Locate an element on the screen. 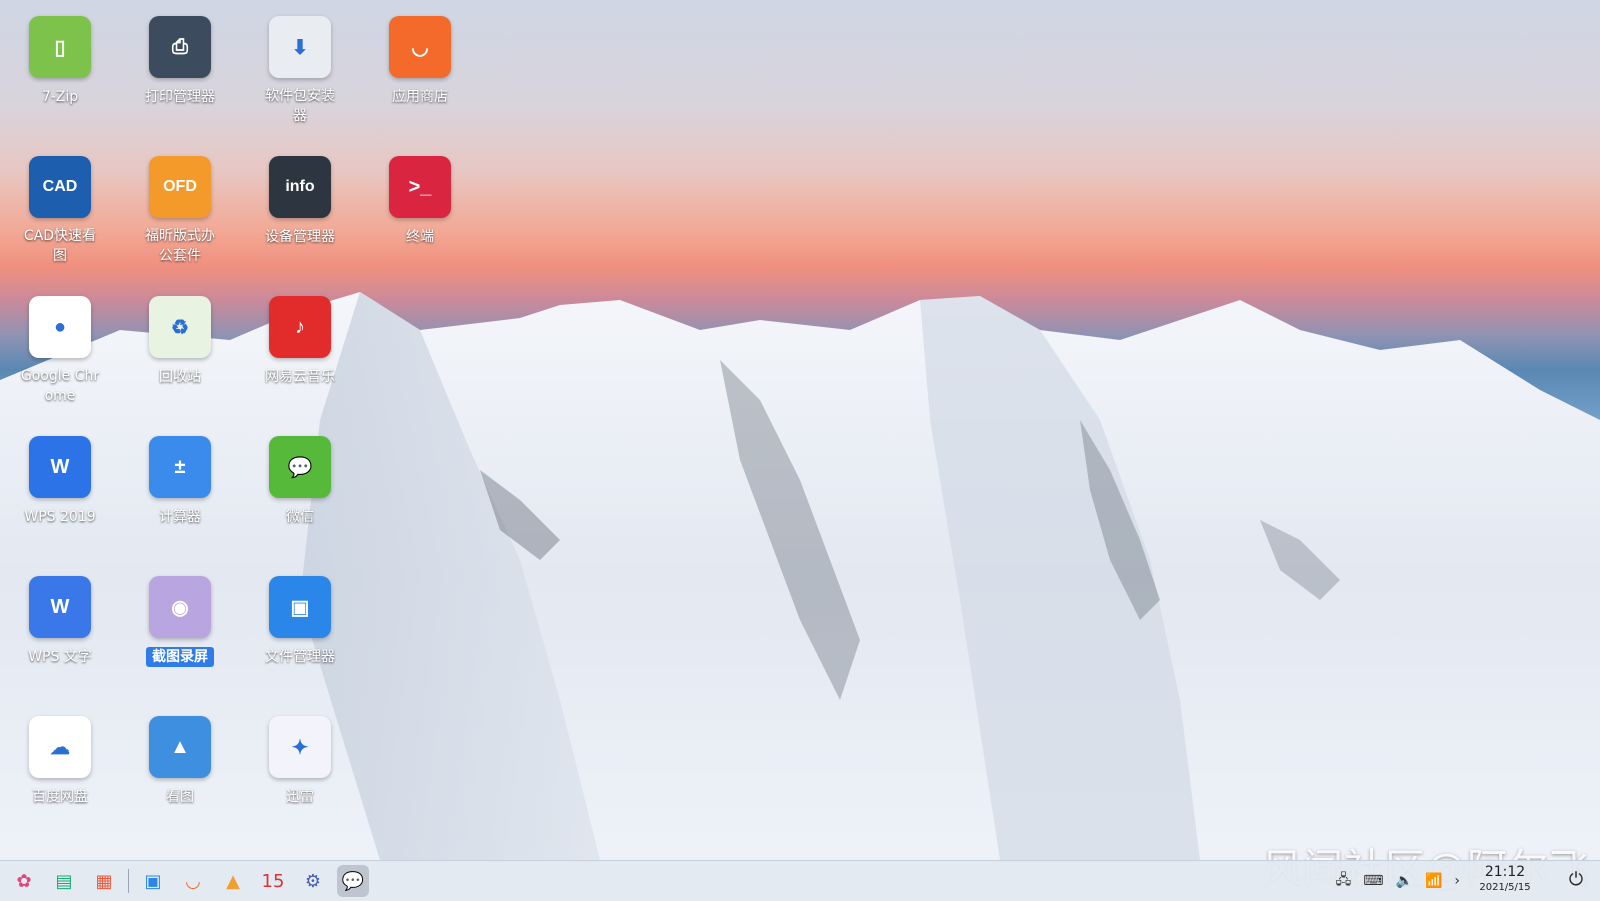  desktop-icon-label: 7-Zip is located at coordinates (60, 97).